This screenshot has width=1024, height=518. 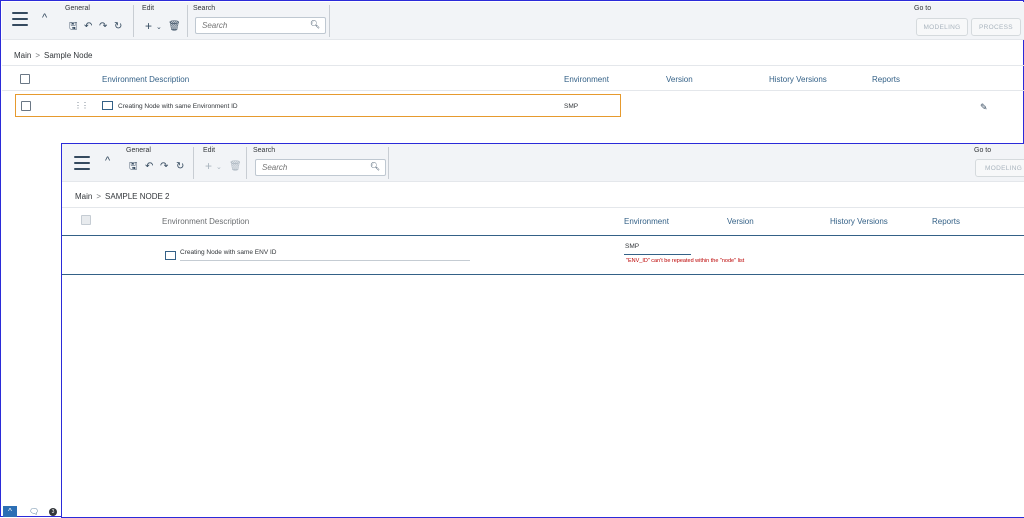 I want to click on environment-input: SMP, so click(x=632, y=246).